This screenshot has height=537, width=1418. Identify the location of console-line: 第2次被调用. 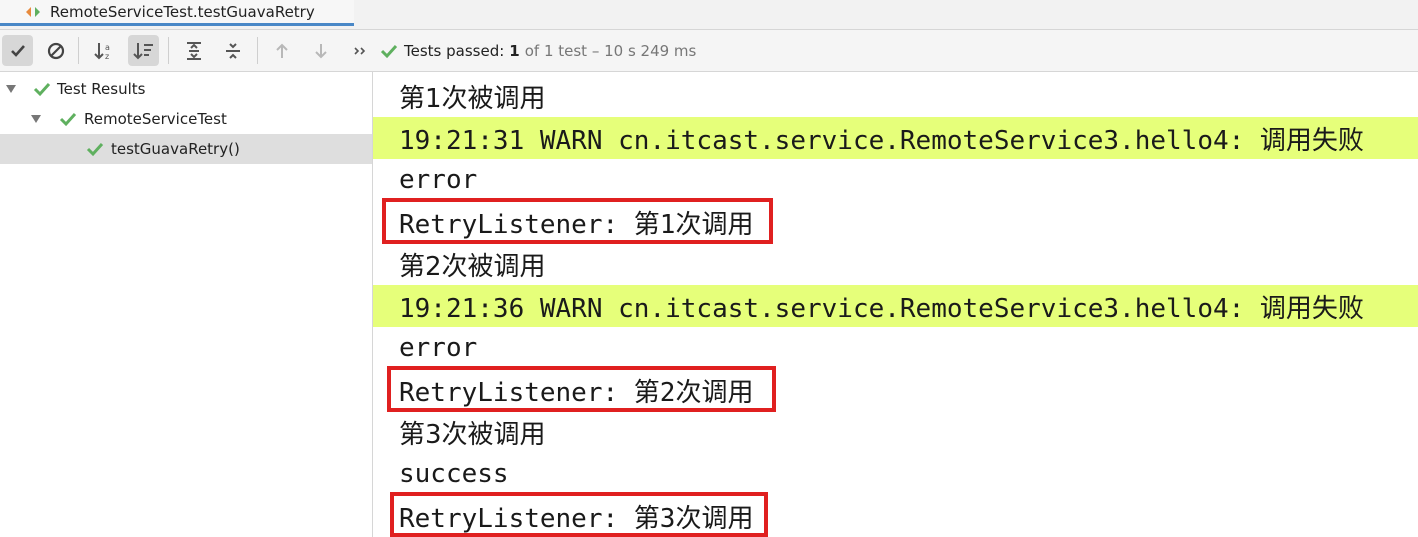
(472, 266).